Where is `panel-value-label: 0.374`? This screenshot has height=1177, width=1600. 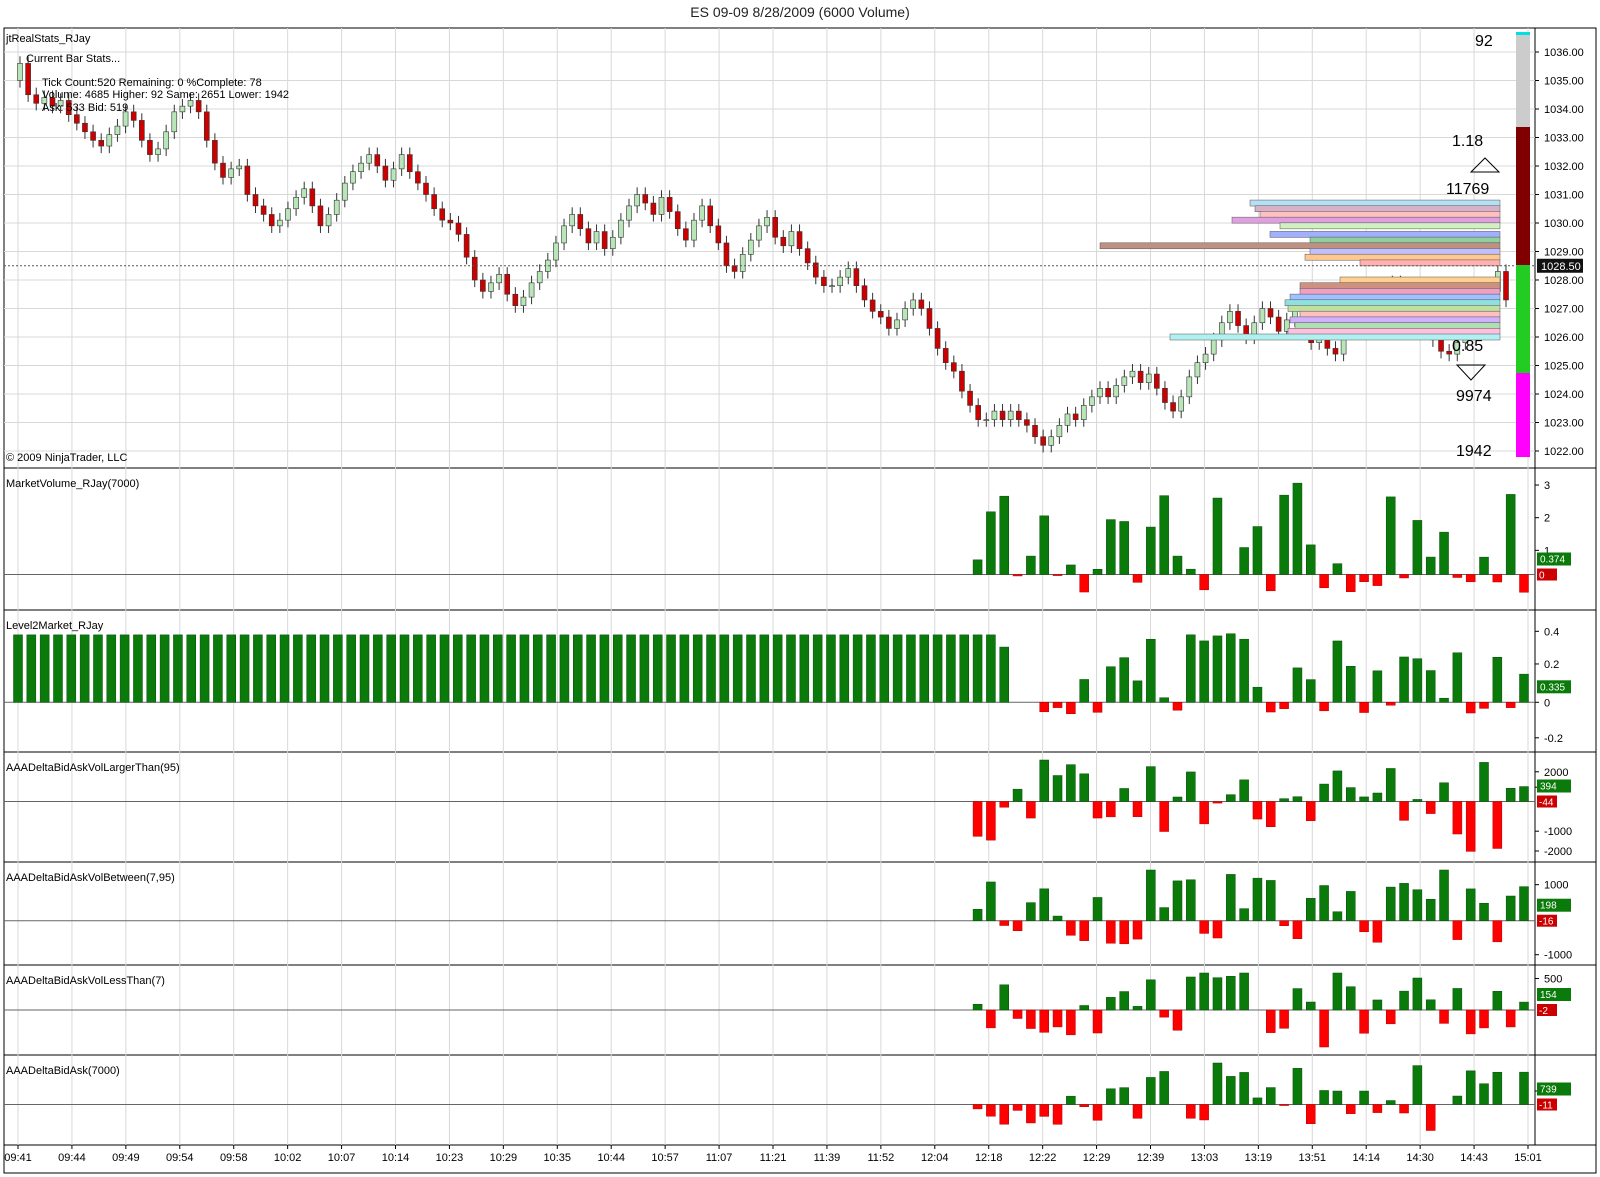 panel-value-label: 0.374 is located at coordinates (1552, 560).